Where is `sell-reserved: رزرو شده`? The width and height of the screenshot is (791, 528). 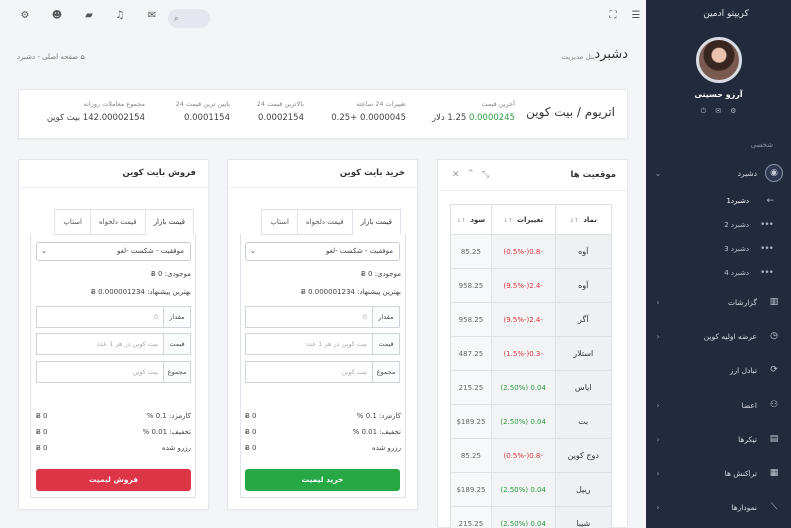
sell-reserved: رزرو شده is located at coordinates (176, 448).